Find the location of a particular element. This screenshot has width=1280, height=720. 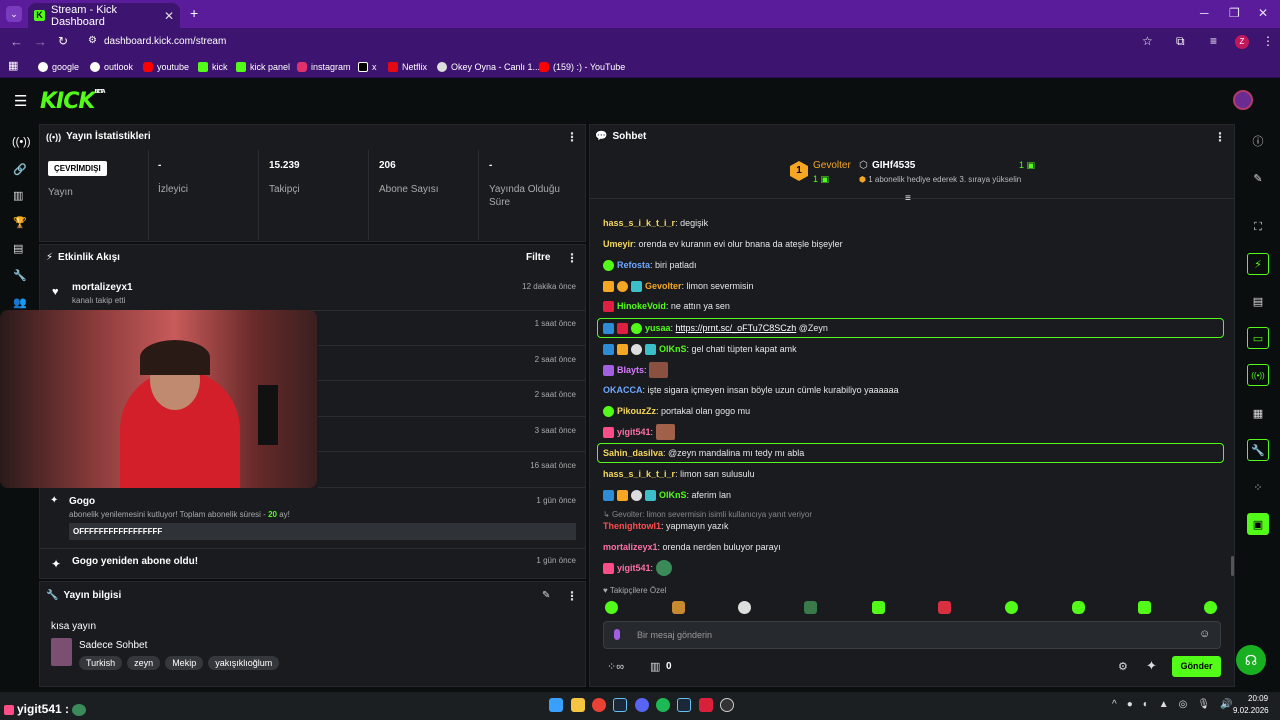

sword-badge-icon is located at coordinates (608, 495).